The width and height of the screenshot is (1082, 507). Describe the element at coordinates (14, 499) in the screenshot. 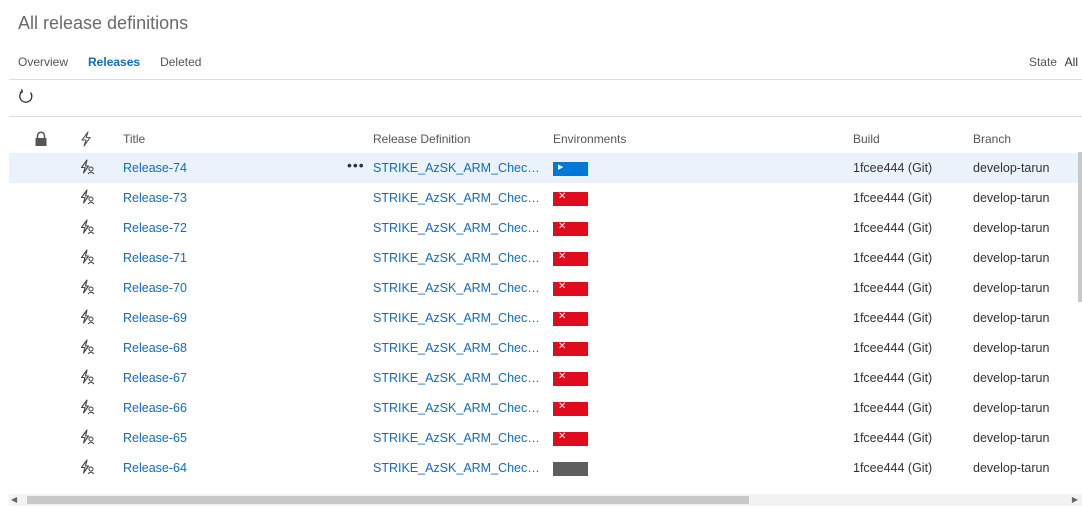

I see `scroll-left-arrow-icon: ◀` at that location.